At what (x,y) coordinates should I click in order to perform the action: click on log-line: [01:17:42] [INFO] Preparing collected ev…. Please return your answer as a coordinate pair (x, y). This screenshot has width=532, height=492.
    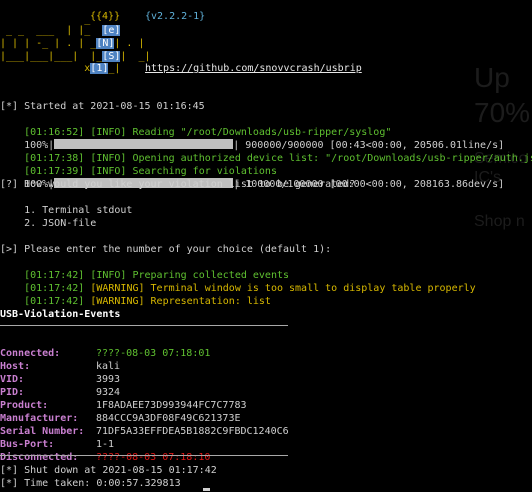
    Looking at the image, I should click on (144, 268).